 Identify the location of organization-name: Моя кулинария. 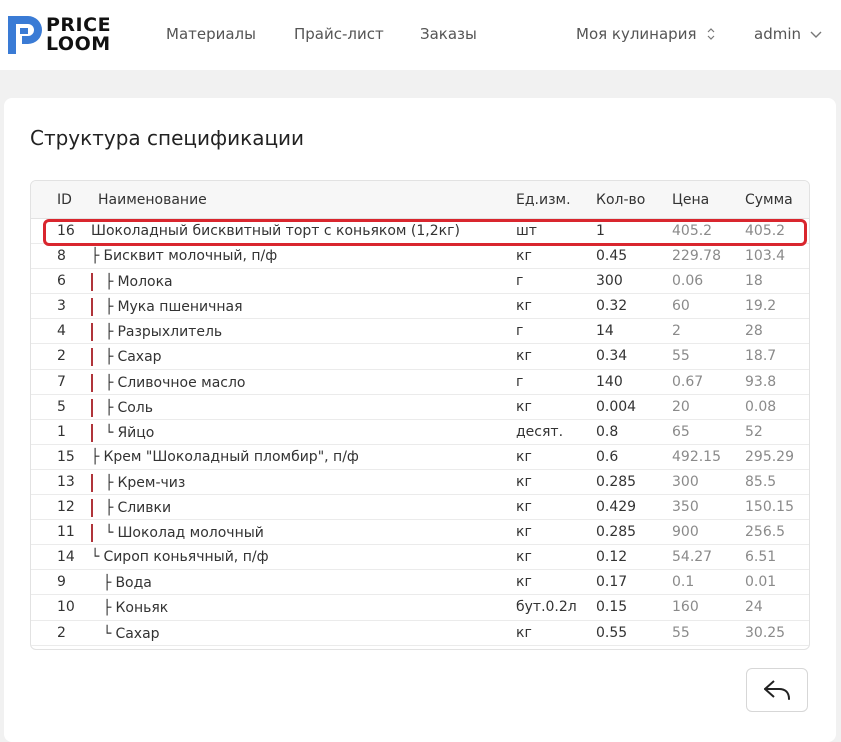
(636, 34).